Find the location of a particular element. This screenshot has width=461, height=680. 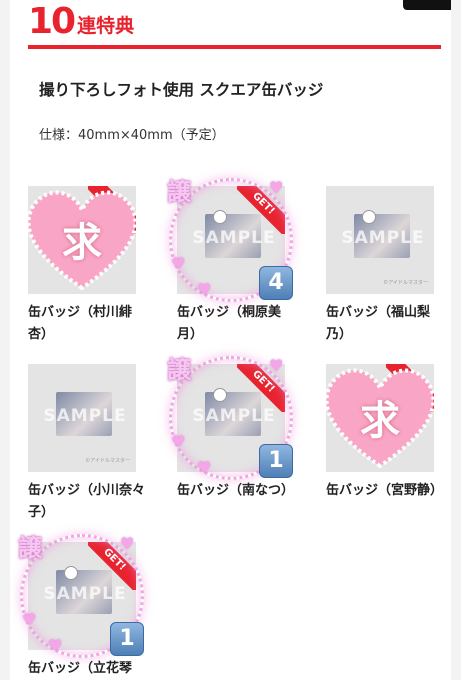

badge-item: GET! 求 缶バッジ（村川緋杏） is located at coordinates (82, 266).